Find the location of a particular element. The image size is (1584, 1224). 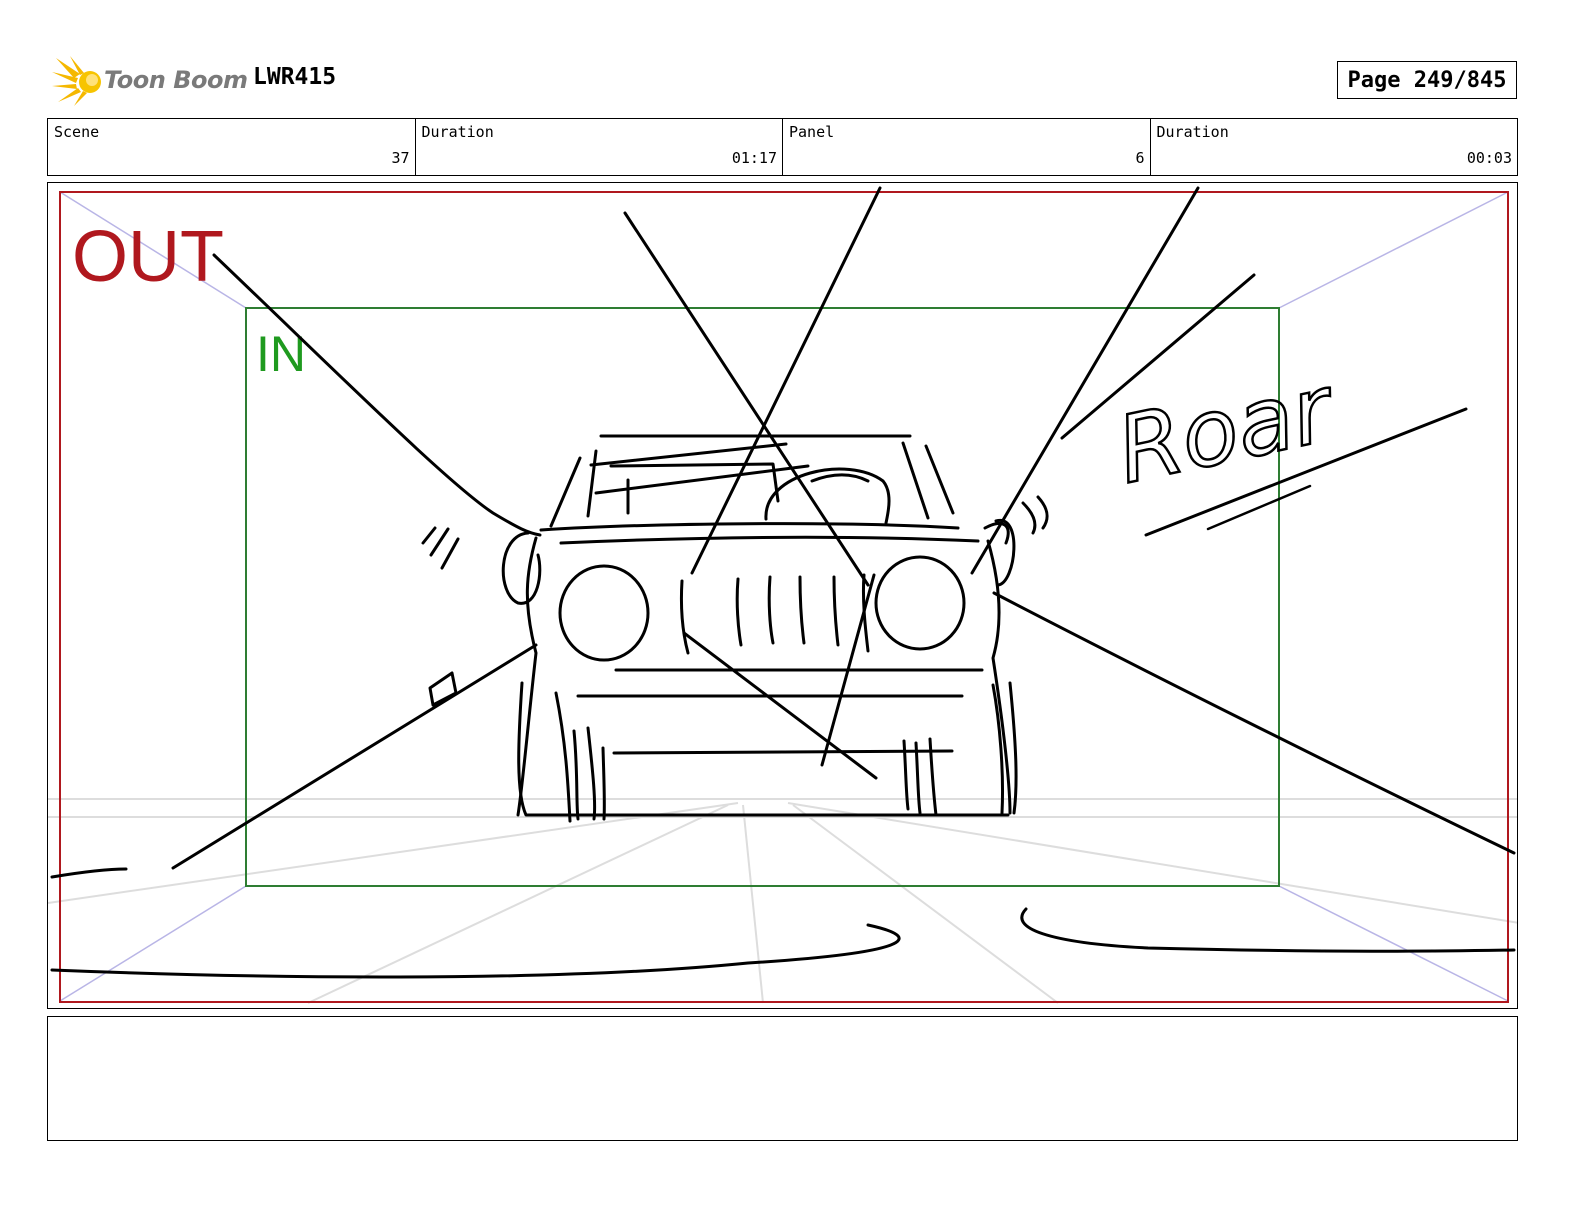

starburst-icon is located at coordinates (76, 81).